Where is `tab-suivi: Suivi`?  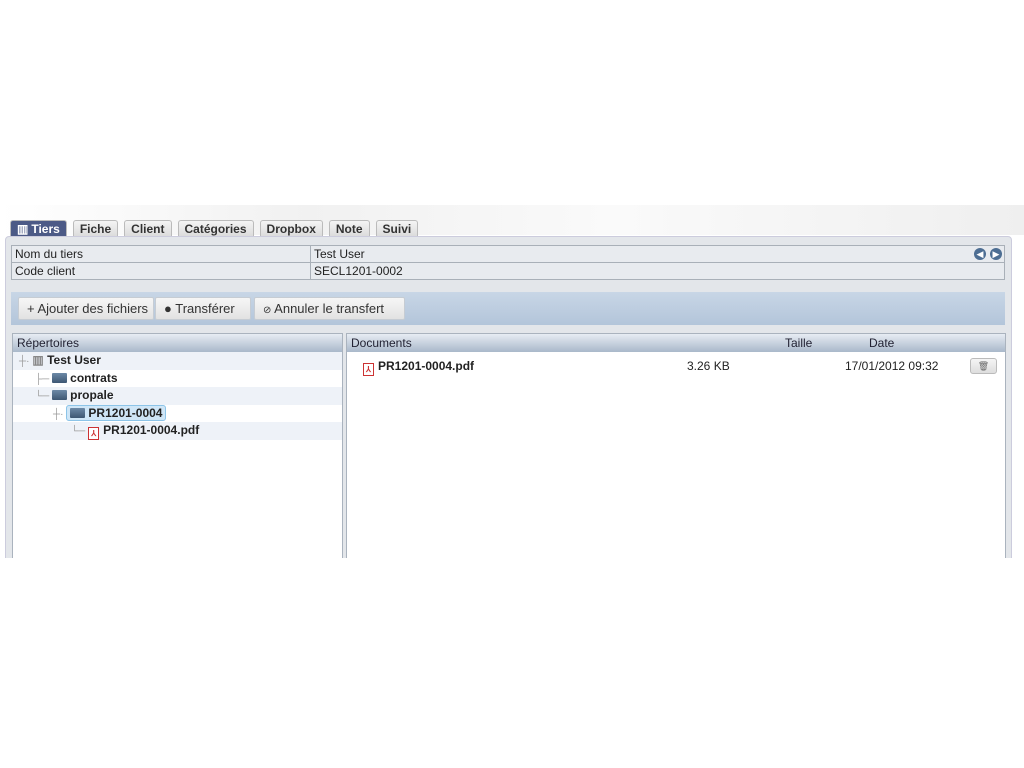
tab-suivi: Suivi is located at coordinates (397, 228).